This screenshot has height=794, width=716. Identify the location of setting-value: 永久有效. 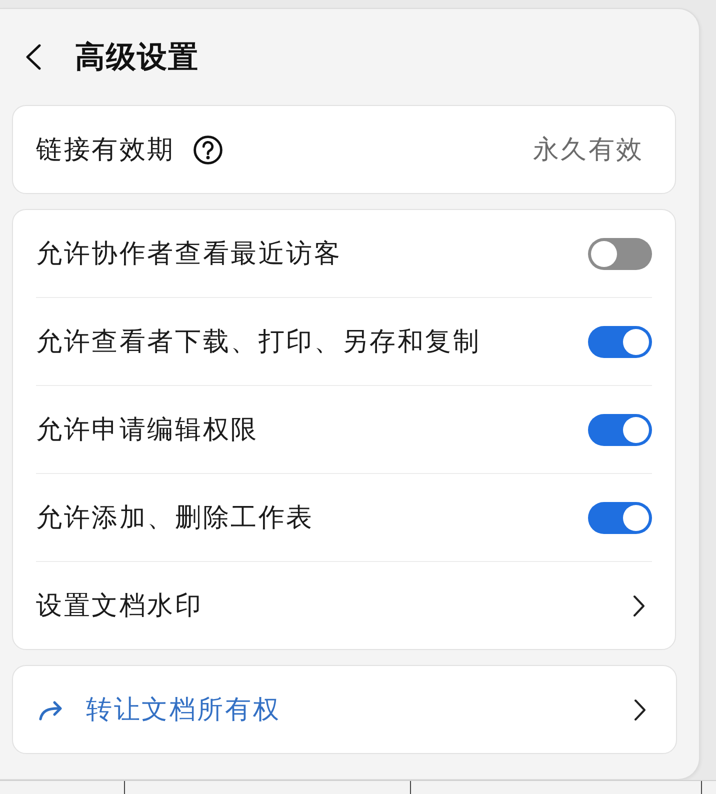
(588, 149).